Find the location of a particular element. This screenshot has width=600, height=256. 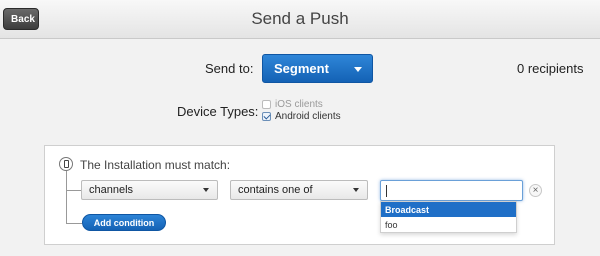

suggestion-item: foo is located at coordinates (448, 224).